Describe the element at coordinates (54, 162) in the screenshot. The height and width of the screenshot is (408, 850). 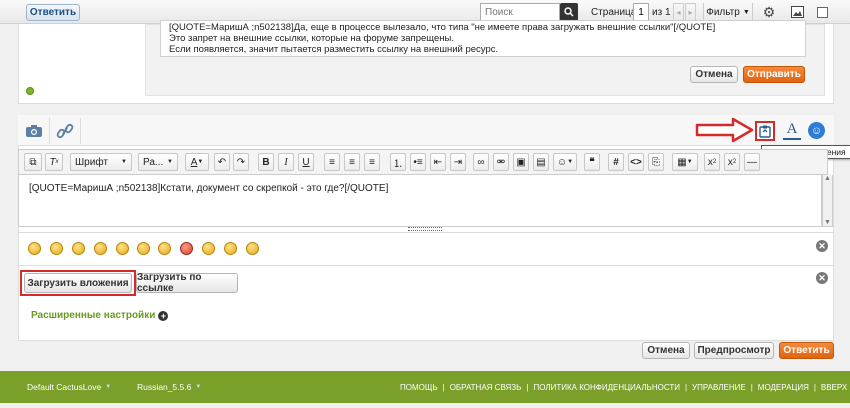
I see `remove-format-icon: Tx` at that location.